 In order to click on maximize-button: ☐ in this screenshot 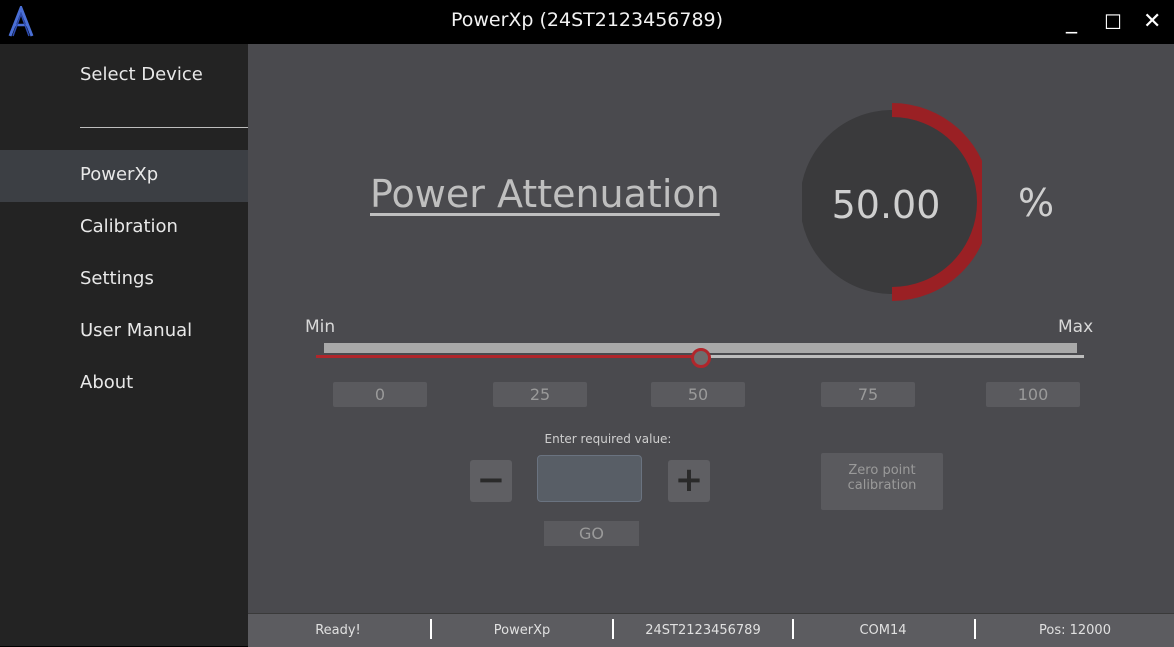, I will do `click(1113, 22)`.